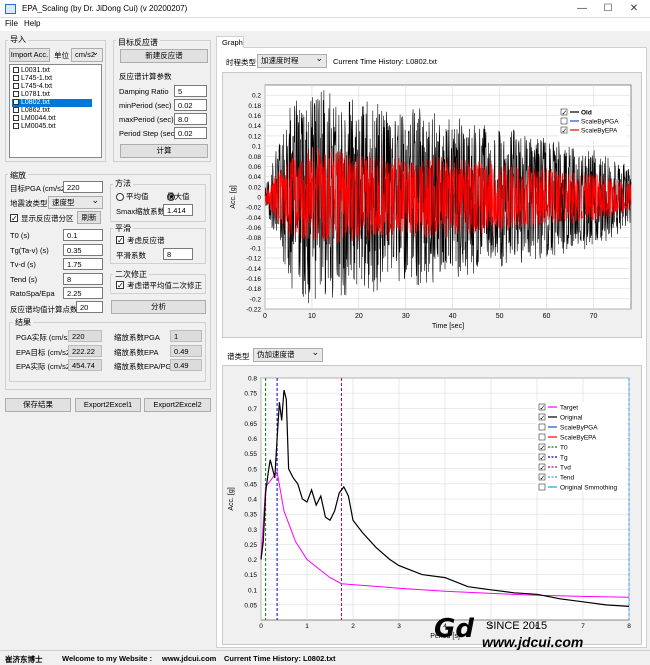  Describe the element at coordinates (44, 366) in the screenshot. I see `result-label: EPA实际 (cm/s2)` at that location.